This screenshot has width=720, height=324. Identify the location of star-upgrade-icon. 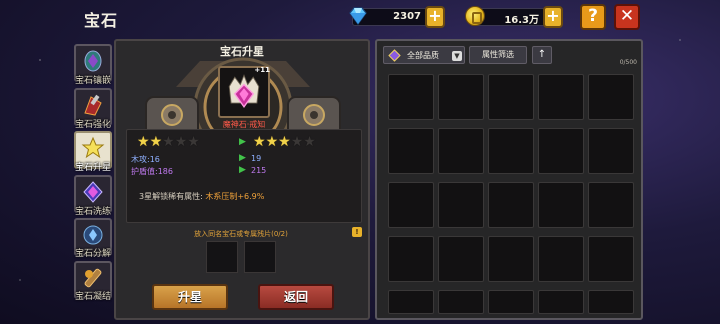
(93, 147).